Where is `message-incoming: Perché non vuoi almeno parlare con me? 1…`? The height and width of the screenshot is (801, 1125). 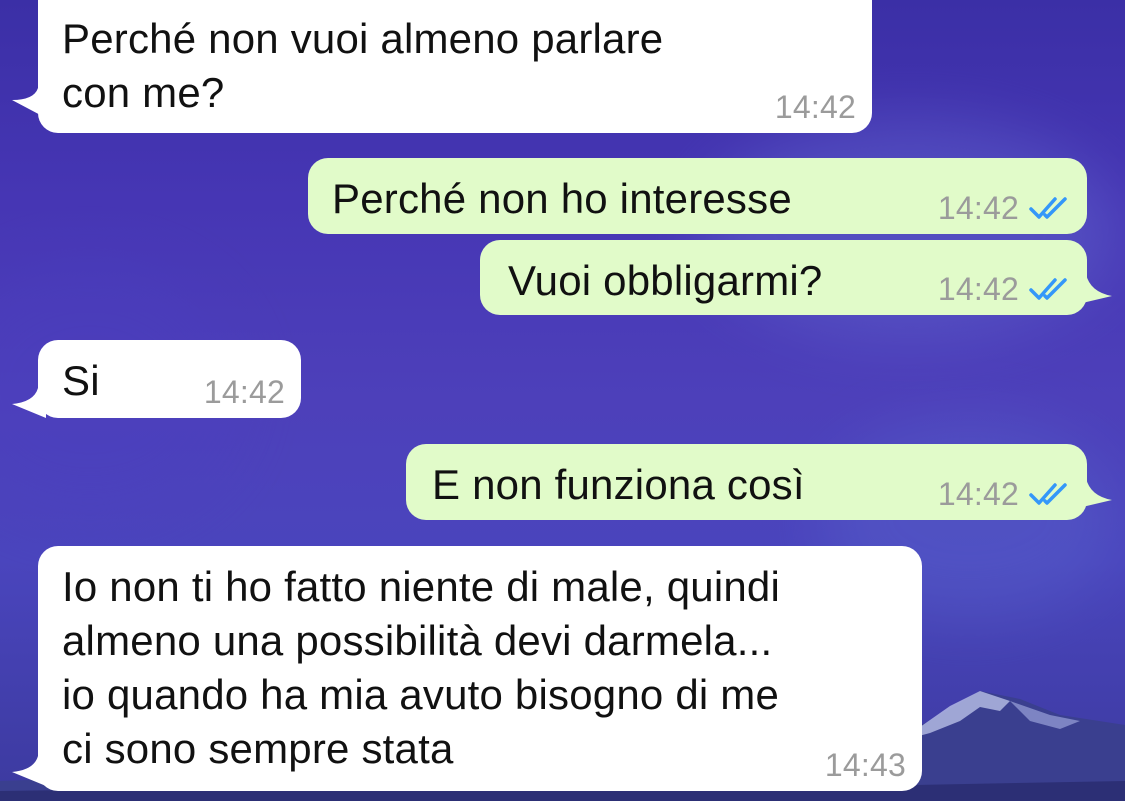 message-incoming: Perché non vuoi almeno parlare con me? 1… is located at coordinates (455, 66).